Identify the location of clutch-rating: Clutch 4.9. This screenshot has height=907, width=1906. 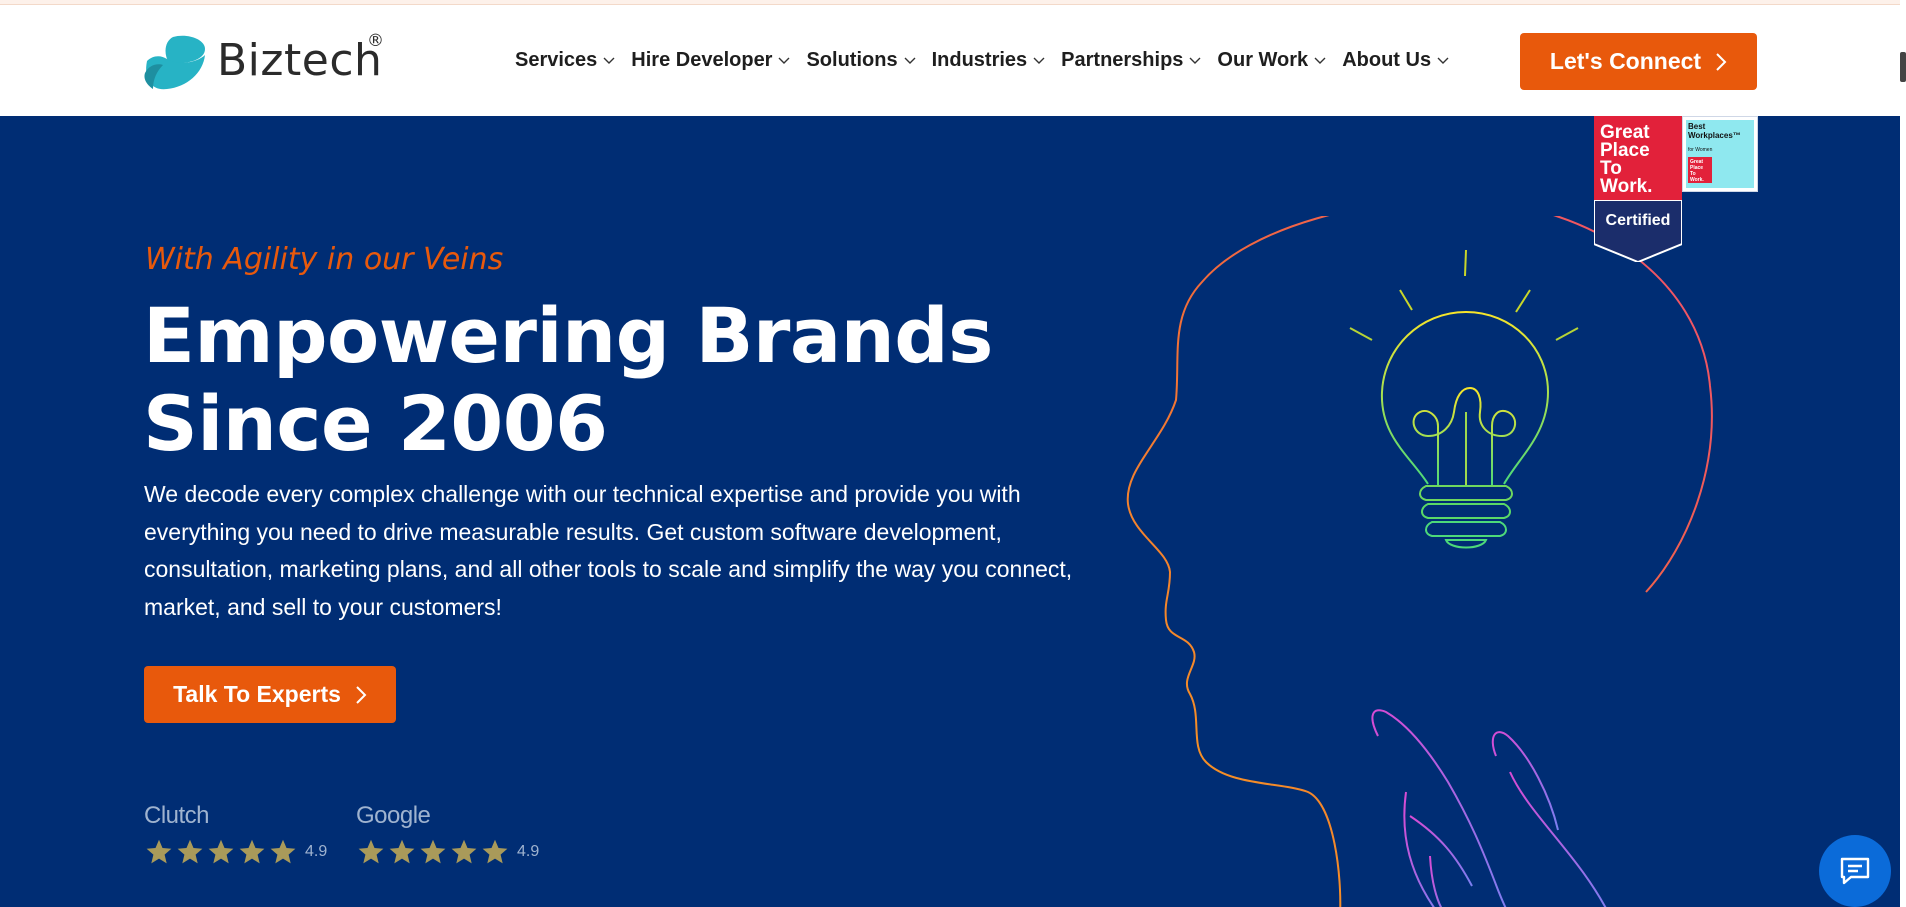
(235, 834).